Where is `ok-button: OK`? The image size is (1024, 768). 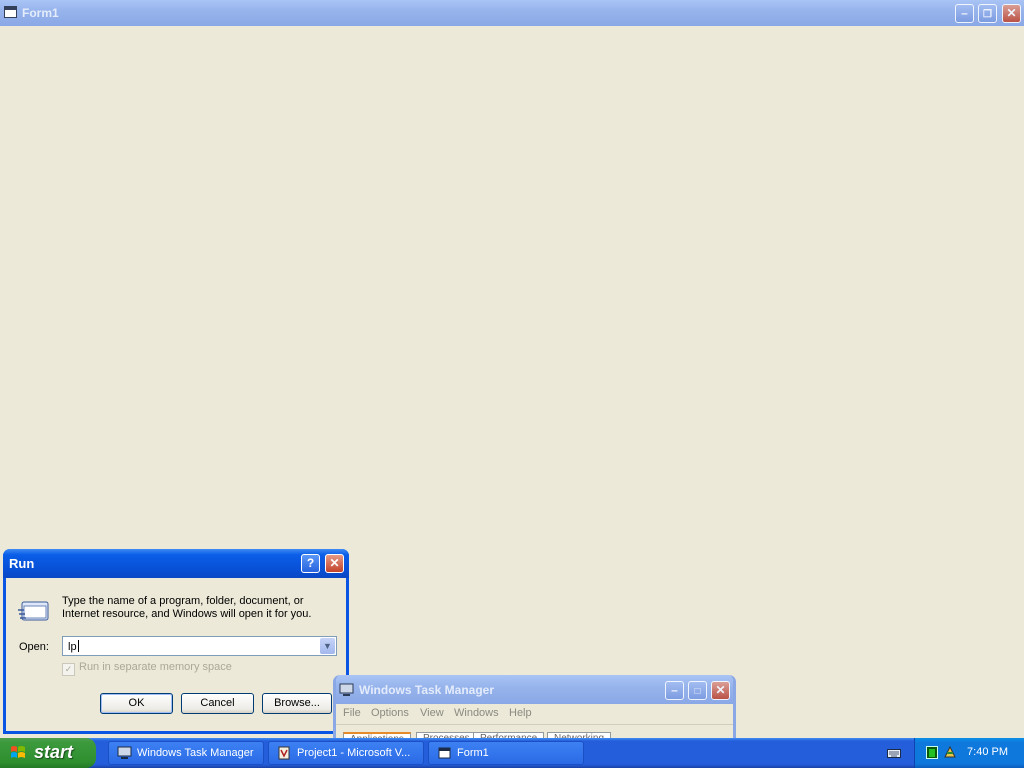
ok-button: OK is located at coordinates (136, 703).